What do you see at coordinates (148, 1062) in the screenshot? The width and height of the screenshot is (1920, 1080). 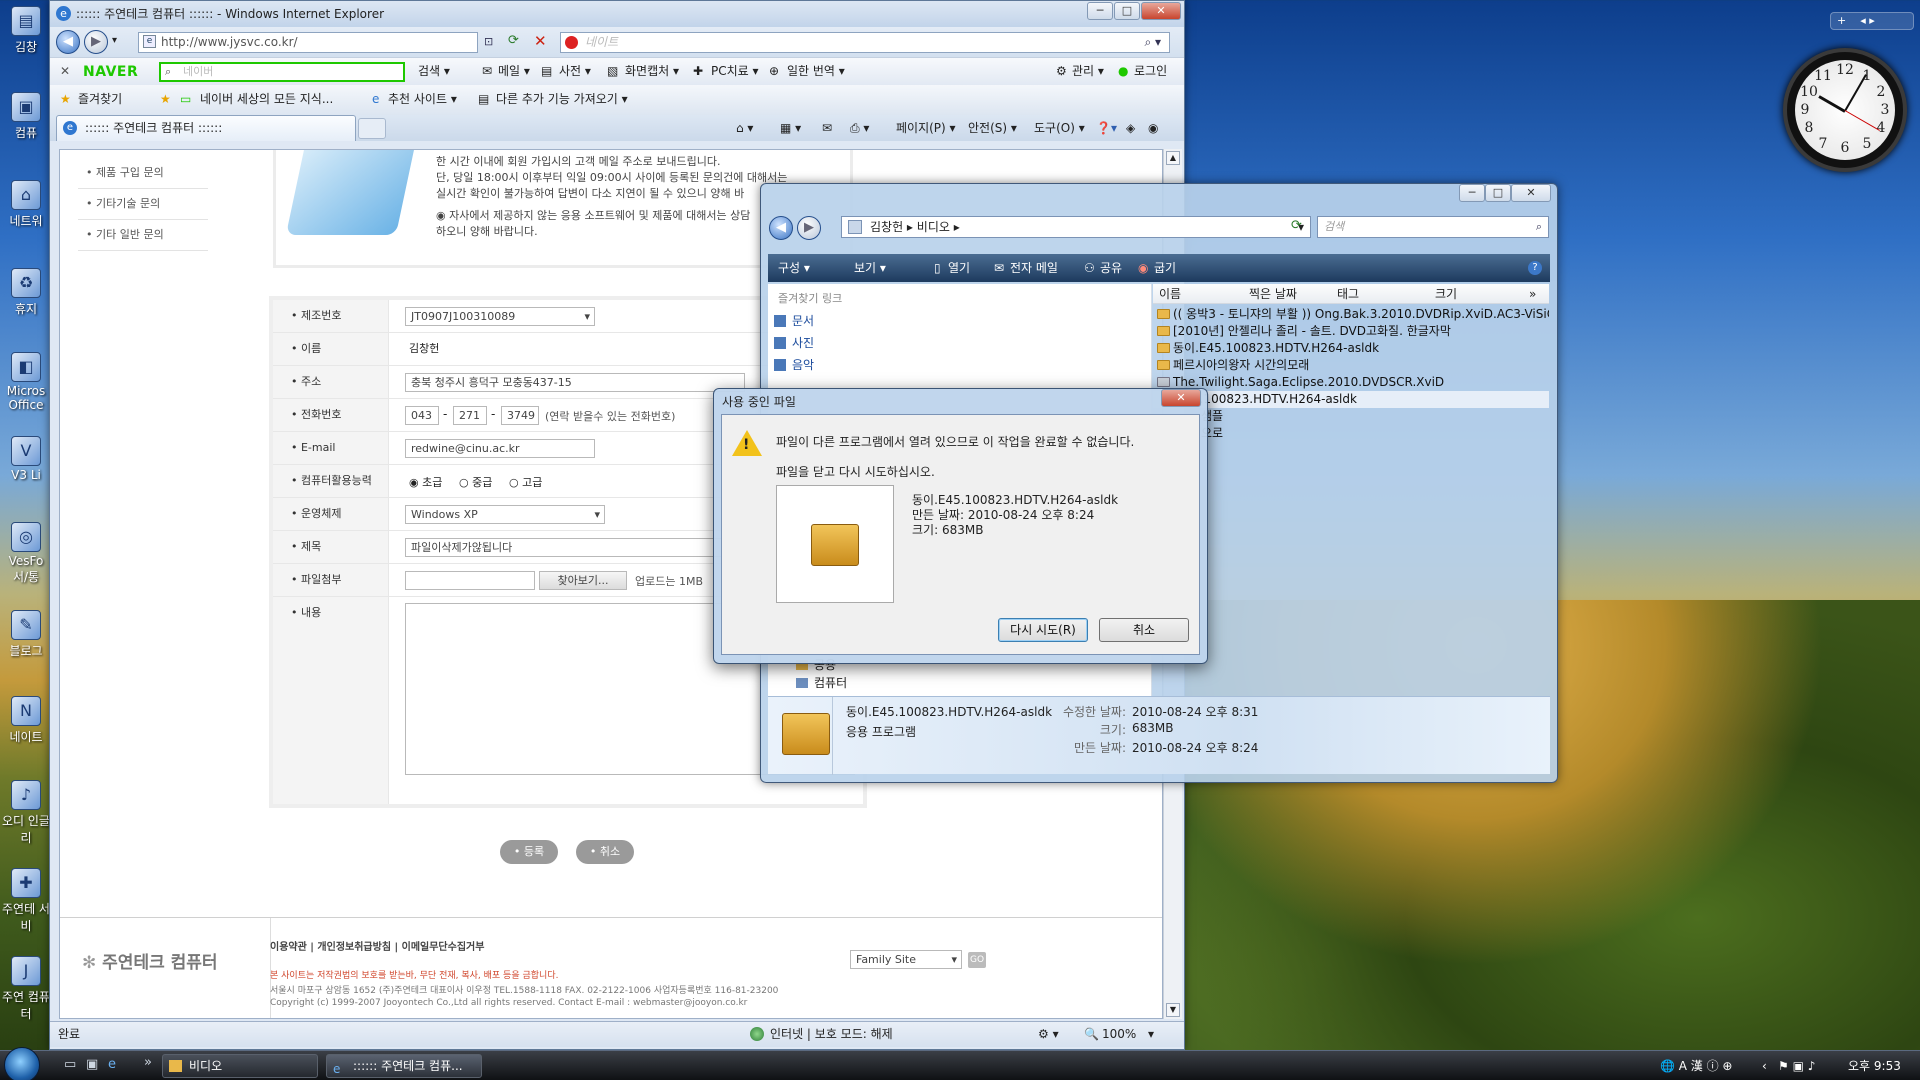 I see `overflow-icon: »` at bounding box center [148, 1062].